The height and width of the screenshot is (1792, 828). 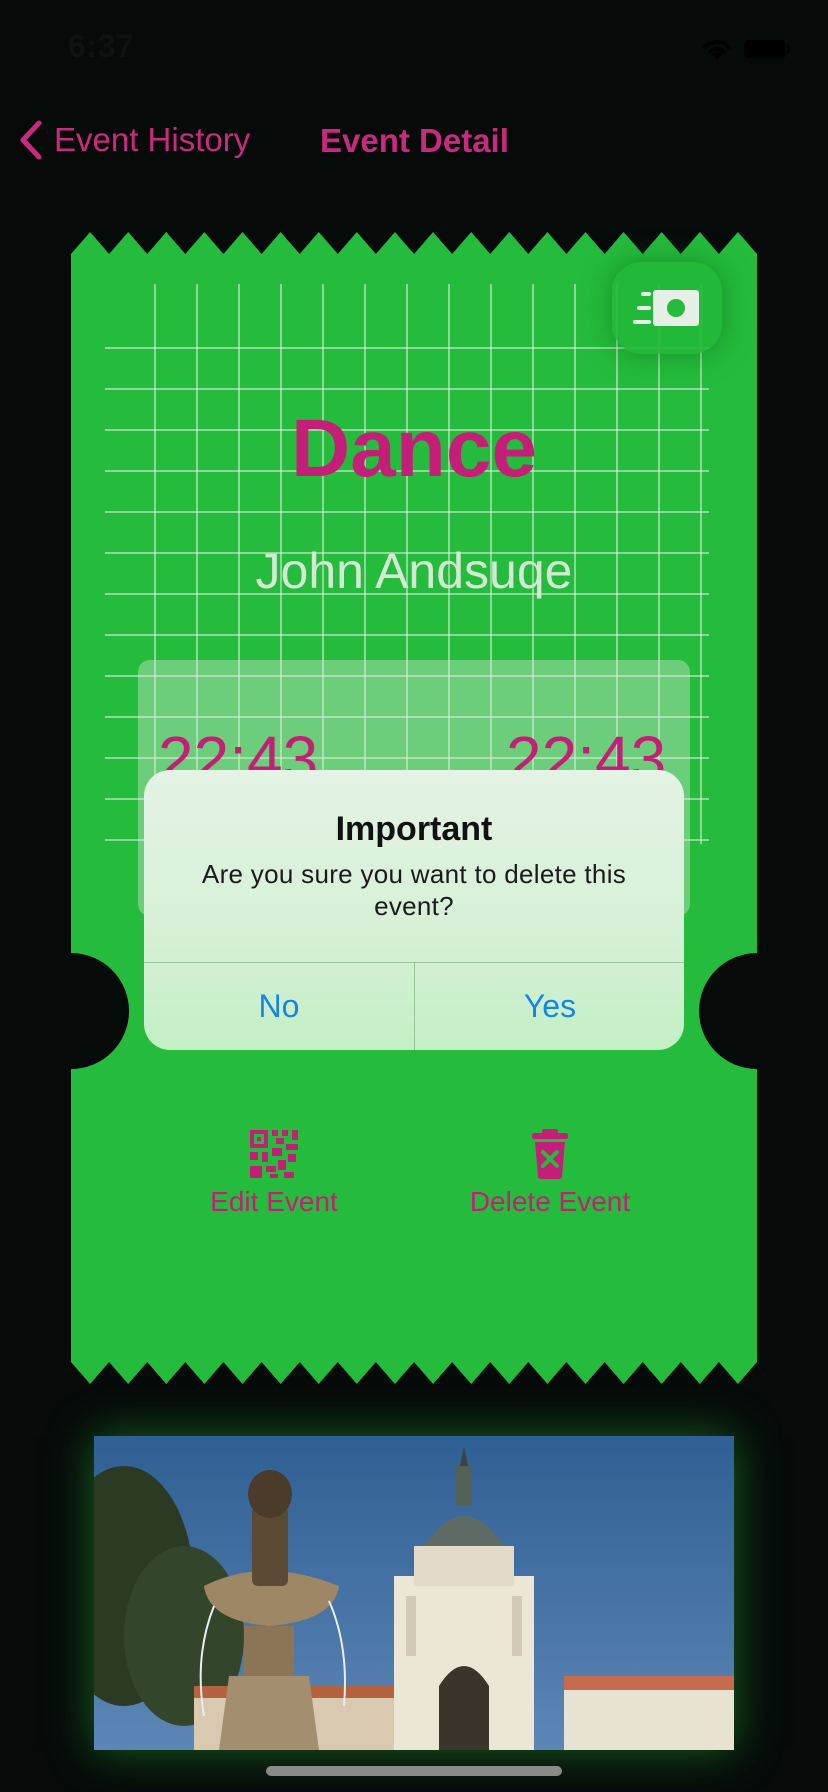 What do you see at coordinates (274, 1154) in the screenshot?
I see `qr-code-icon` at bounding box center [274, 1154].